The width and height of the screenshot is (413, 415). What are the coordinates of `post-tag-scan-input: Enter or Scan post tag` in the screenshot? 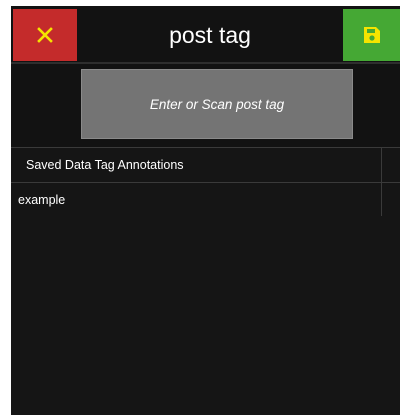 It's located at (217, 104).